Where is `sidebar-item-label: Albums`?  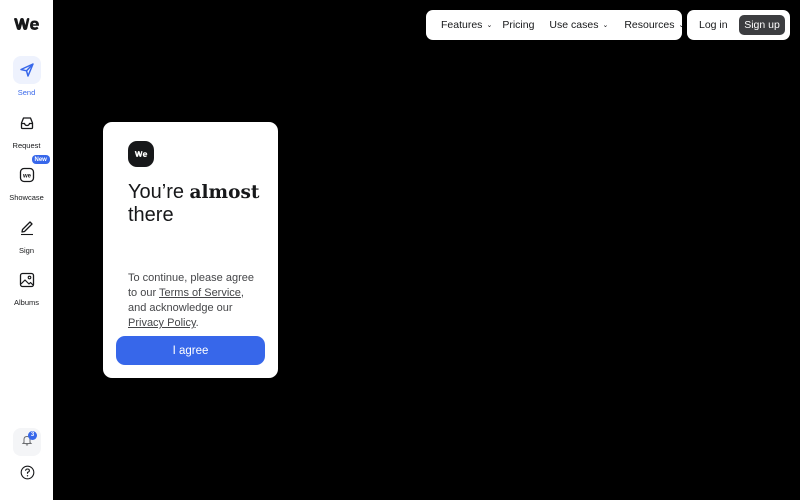
sidebar-item-label: Albums is located at coordinates (26, 302).